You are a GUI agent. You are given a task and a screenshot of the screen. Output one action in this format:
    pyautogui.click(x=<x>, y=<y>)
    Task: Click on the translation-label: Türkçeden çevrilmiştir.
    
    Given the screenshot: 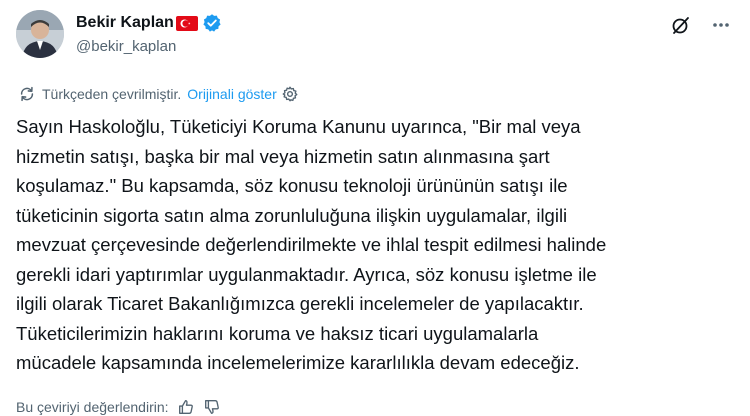 What is the action you would take?
    pyautogui.click(x=112, y=94)
    